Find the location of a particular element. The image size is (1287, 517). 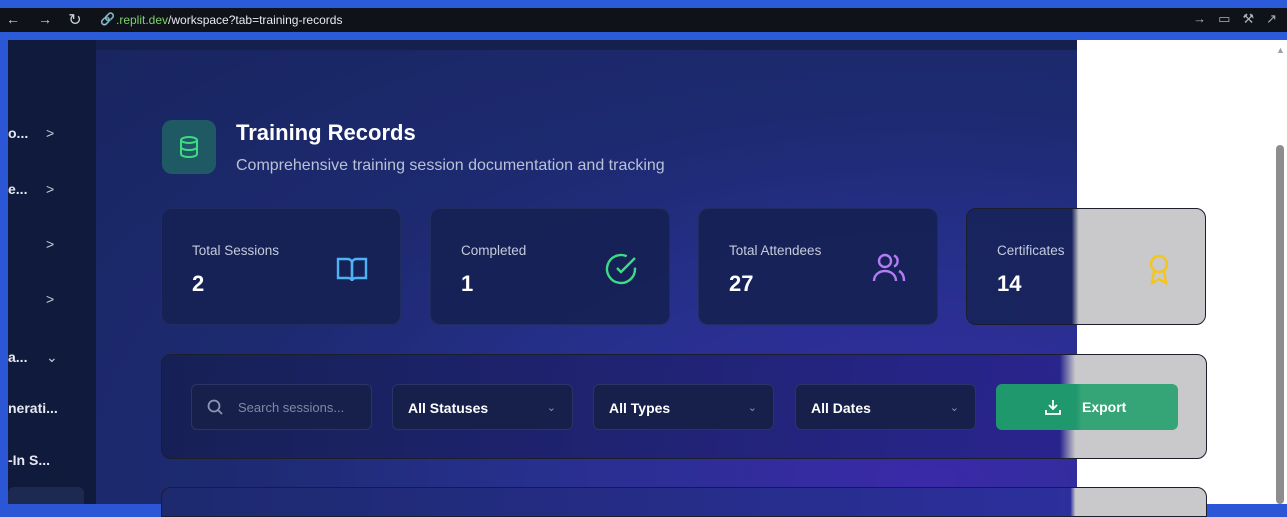

forward-small-icon: → is located at coordinates (1199, 19).